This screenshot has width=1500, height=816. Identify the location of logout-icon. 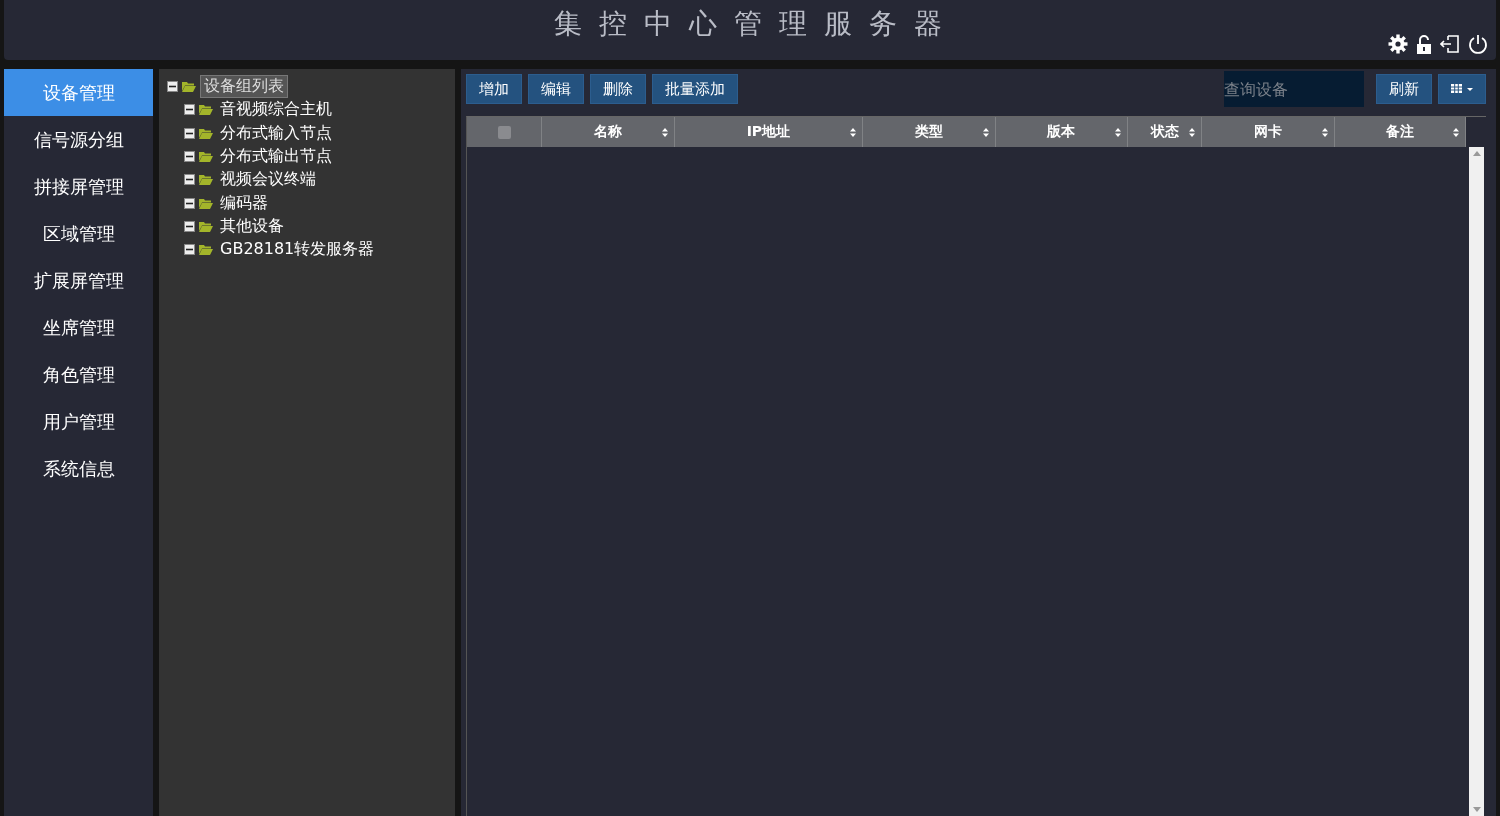
(1450, 44).